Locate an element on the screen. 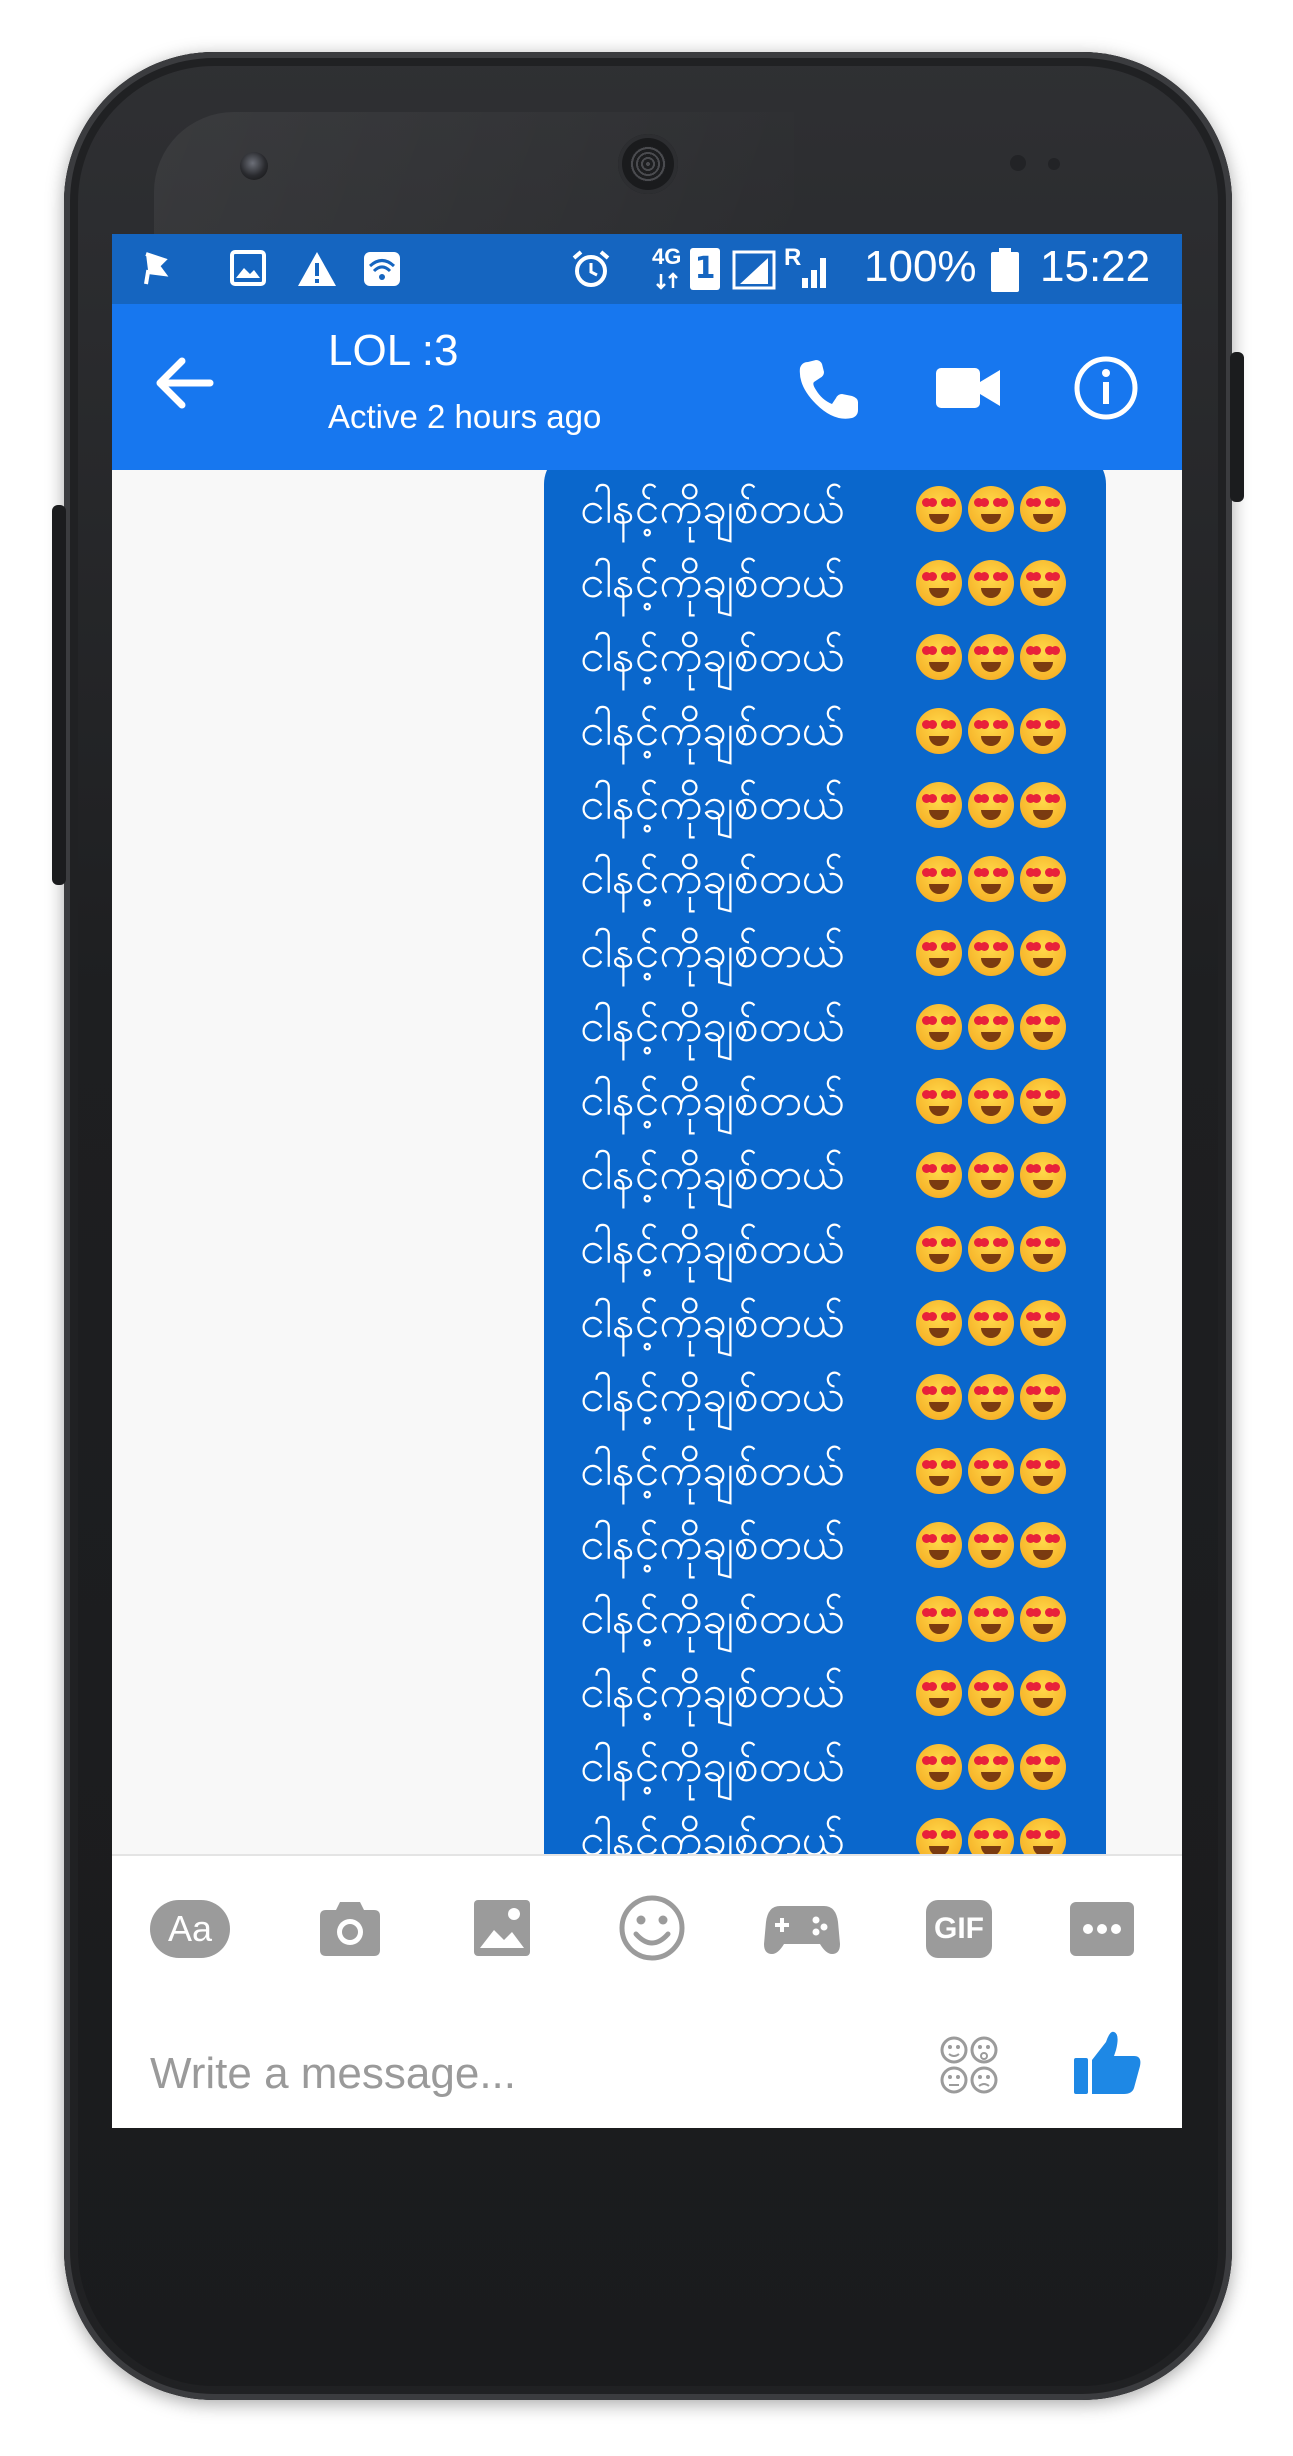  games-icon is located at coordinates (802, 1928).